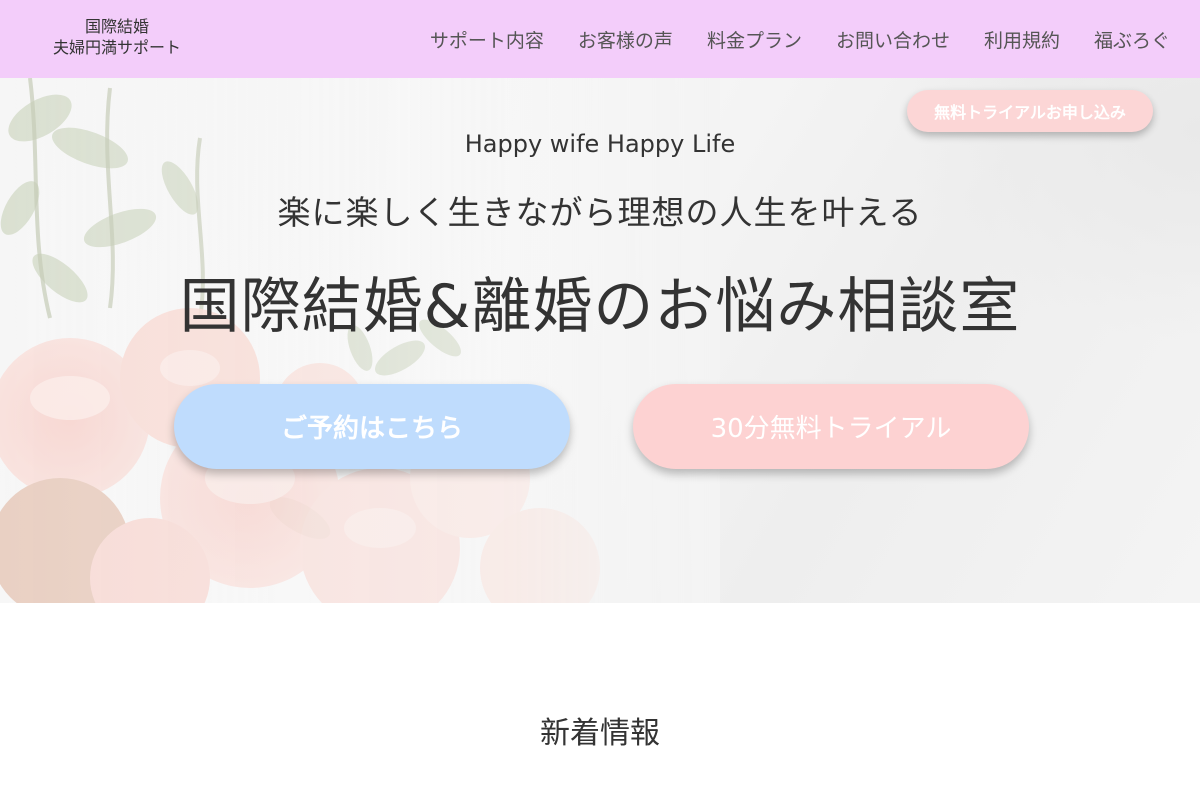 The width and height of the screenshot is (1200, 796). What do you see at coordinates (1132, 39) in the screenshot?
I see `nav-blog: 福ぶろぐ` at bounding box center [1132, 39].